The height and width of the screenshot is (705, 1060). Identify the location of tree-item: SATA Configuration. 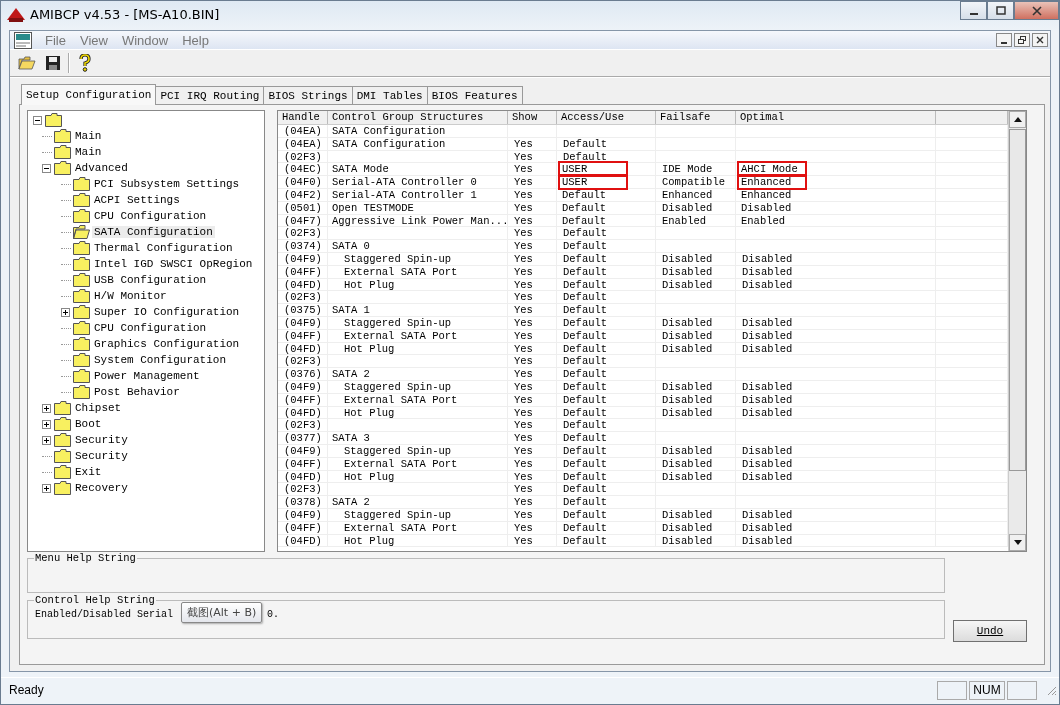
(153, 232).